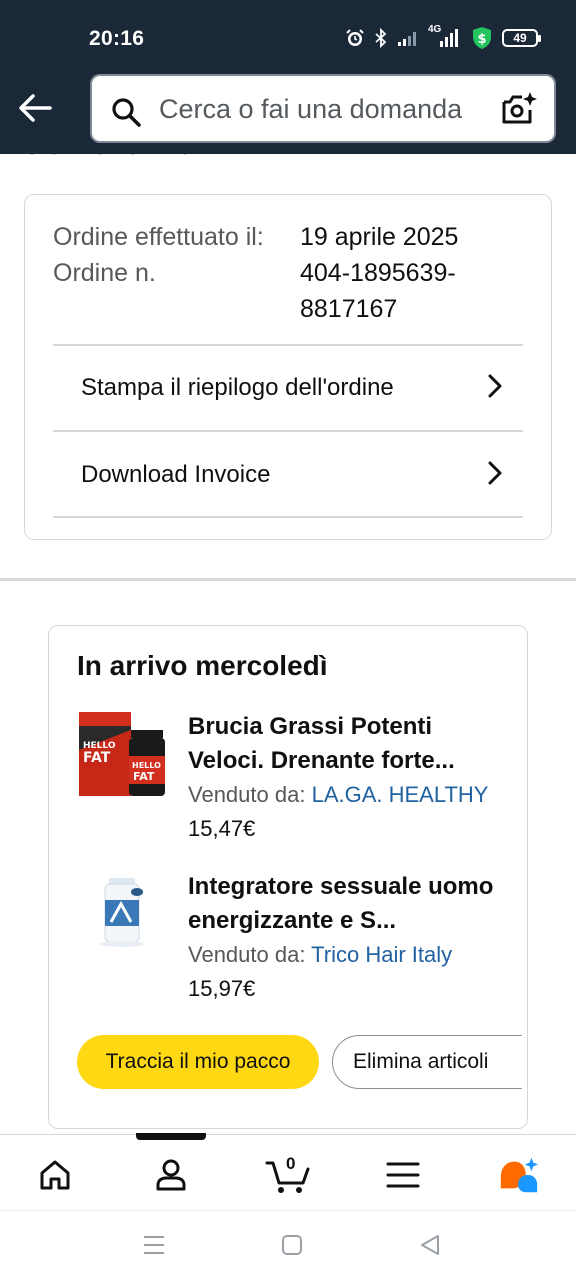 The width and height of the screenshot is (576, 1280). I want to click on order-number-label: Ordine n., so click(104, 273).